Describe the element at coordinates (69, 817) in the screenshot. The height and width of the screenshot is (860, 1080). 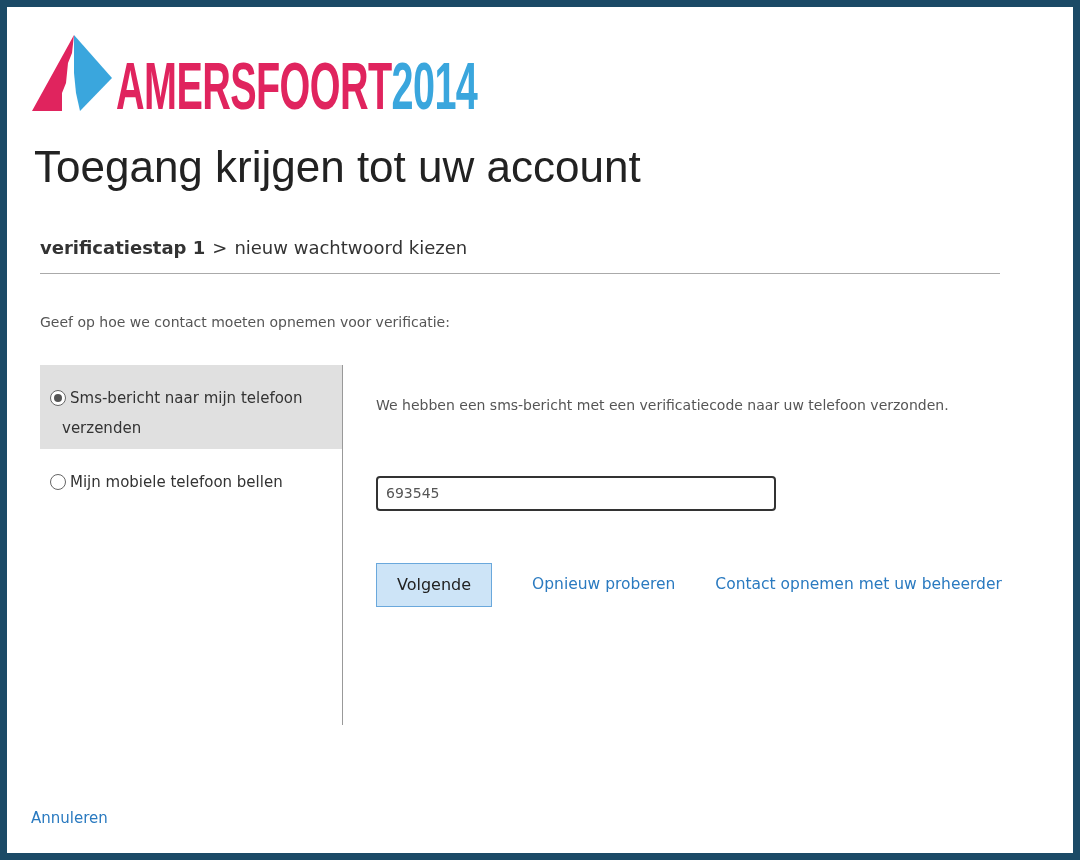
I see `cancel-link: Annuleren` at that location.